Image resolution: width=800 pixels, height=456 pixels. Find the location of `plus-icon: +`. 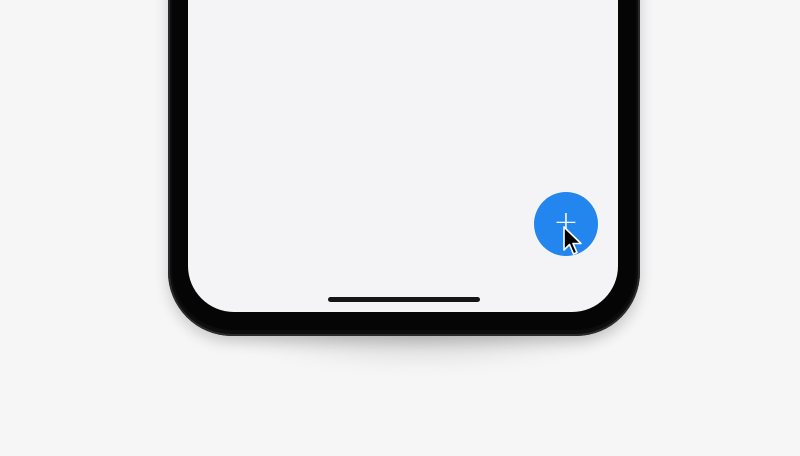

plus-icon: + is located at coordinates (566, 222).